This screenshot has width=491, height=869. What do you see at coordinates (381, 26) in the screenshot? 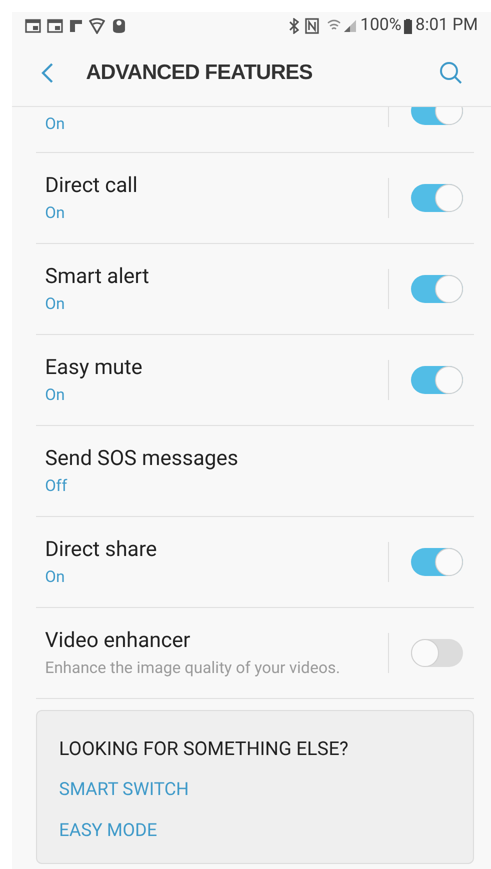
I see `battery-percentage: 100%` at bounding box center [381, 26].